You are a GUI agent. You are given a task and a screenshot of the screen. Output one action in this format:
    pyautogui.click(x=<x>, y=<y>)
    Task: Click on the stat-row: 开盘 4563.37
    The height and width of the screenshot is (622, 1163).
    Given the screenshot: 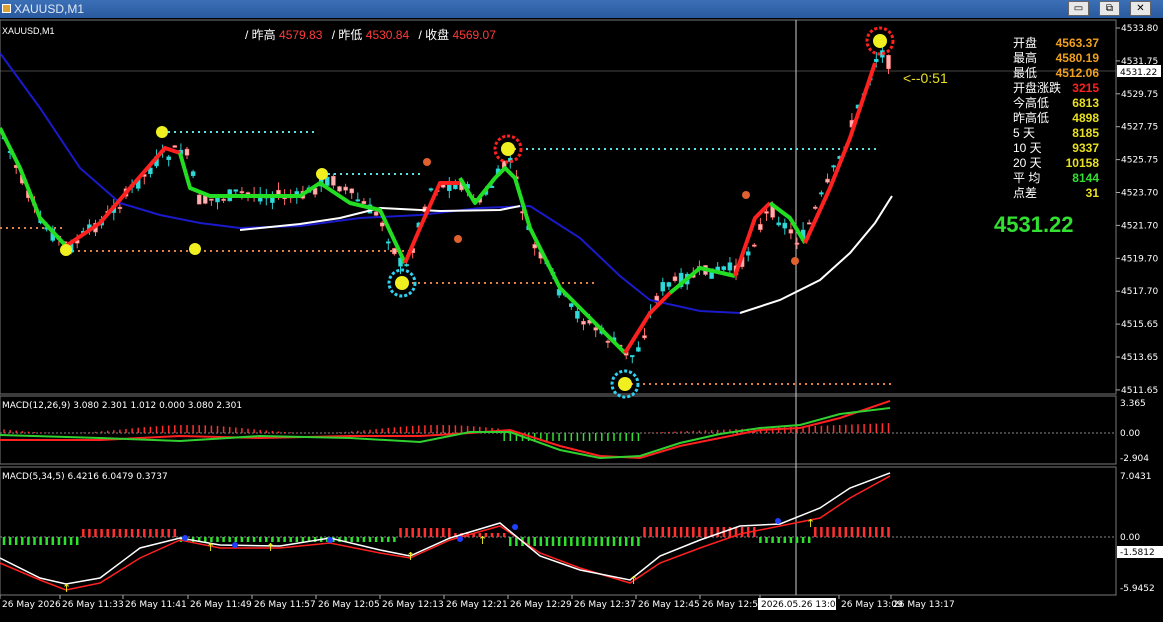 What is the action you would take?
    pyautogui.click(x=1056, y=43)
    